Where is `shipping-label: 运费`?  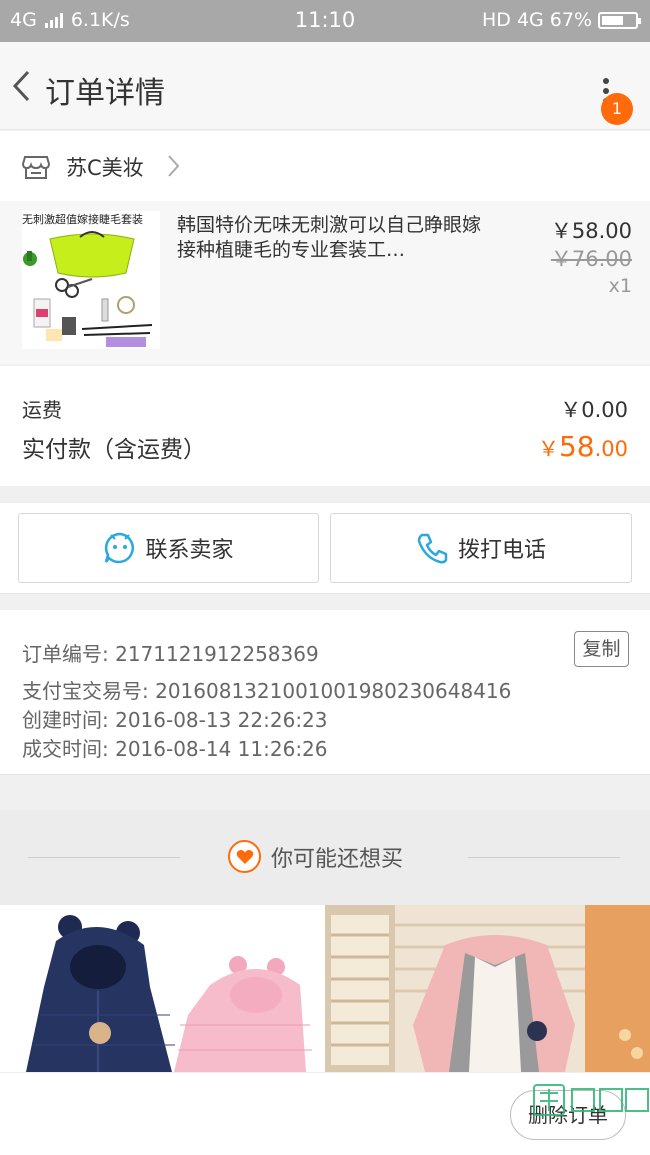
shipping-label: 运费 is located at coordinates (42, 410).